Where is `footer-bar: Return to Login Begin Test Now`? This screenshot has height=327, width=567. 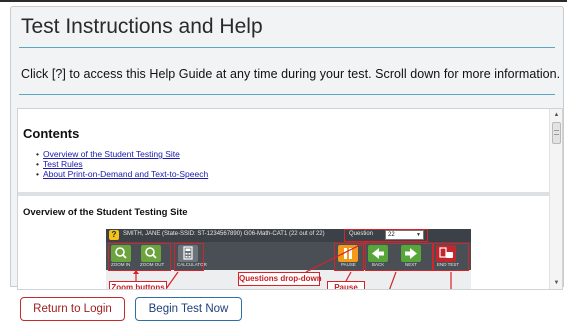
footer-bar: Return to Login Begin Test Now is located at coordinates (283, 308).